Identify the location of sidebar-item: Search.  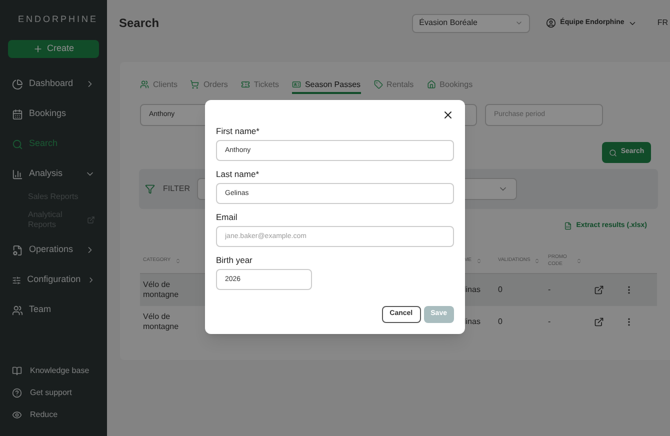
(53, 144).